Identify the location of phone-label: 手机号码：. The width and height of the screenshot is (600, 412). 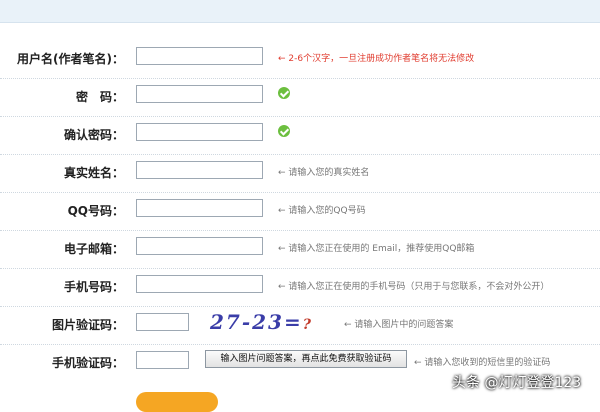
(93, 287).